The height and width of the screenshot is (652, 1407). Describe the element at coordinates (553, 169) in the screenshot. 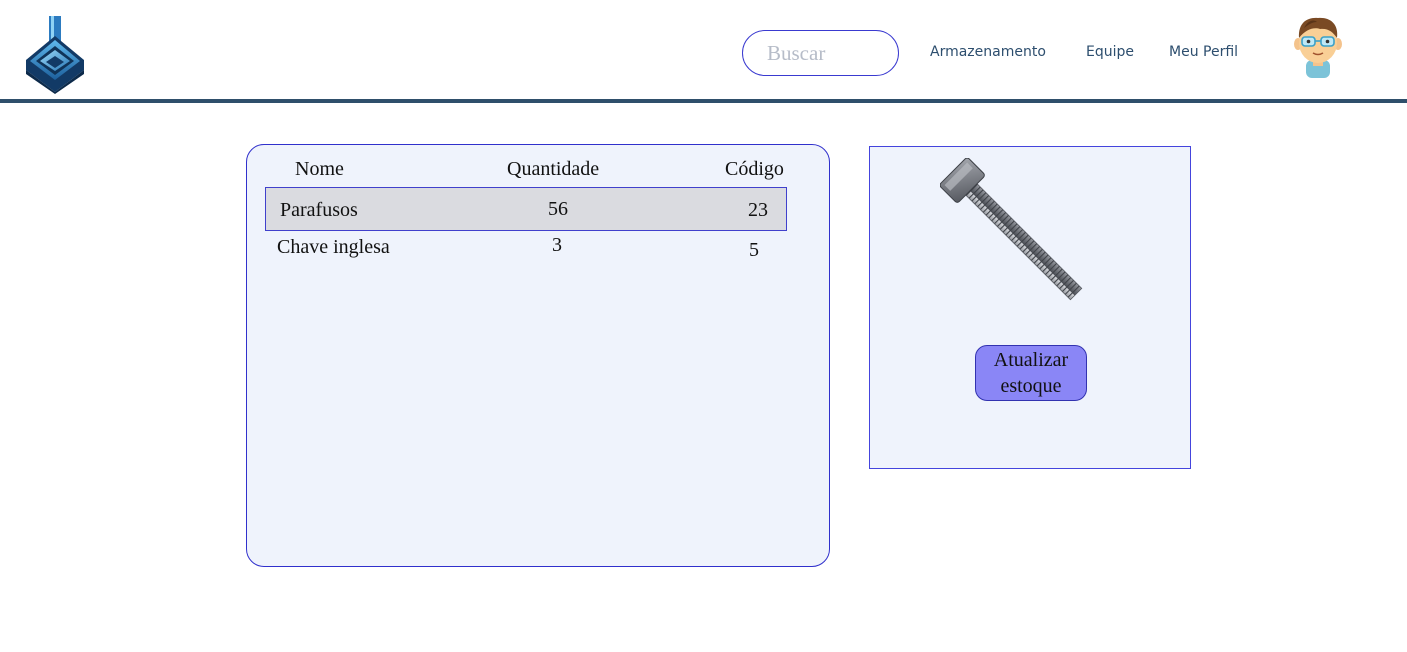

I see `column-header-quantidade: Quantidade` at that location.